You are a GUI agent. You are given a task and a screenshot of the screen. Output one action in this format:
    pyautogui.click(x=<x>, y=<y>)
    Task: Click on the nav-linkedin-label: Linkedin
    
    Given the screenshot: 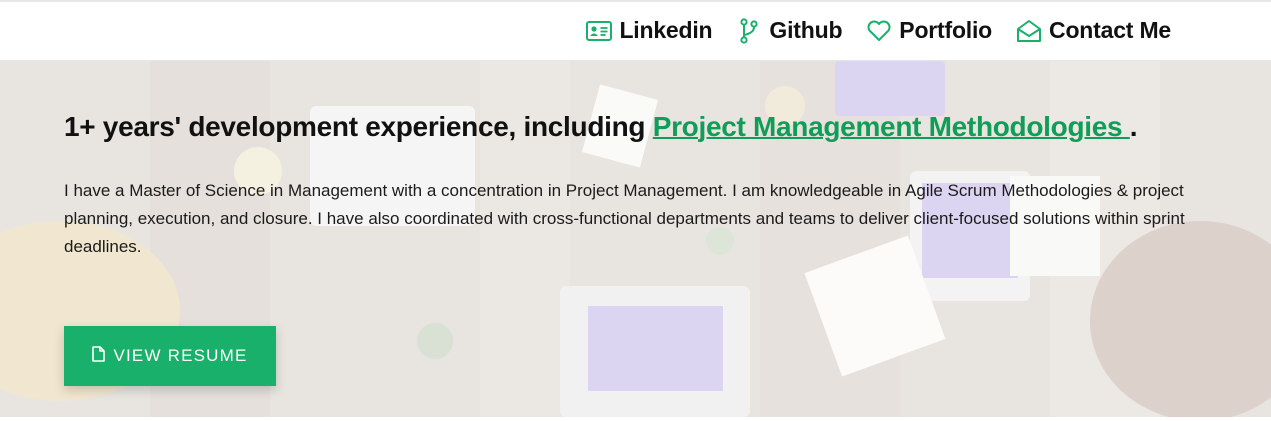 What is the action you would take?
    pyautogui.click(x=666, y=30)
    